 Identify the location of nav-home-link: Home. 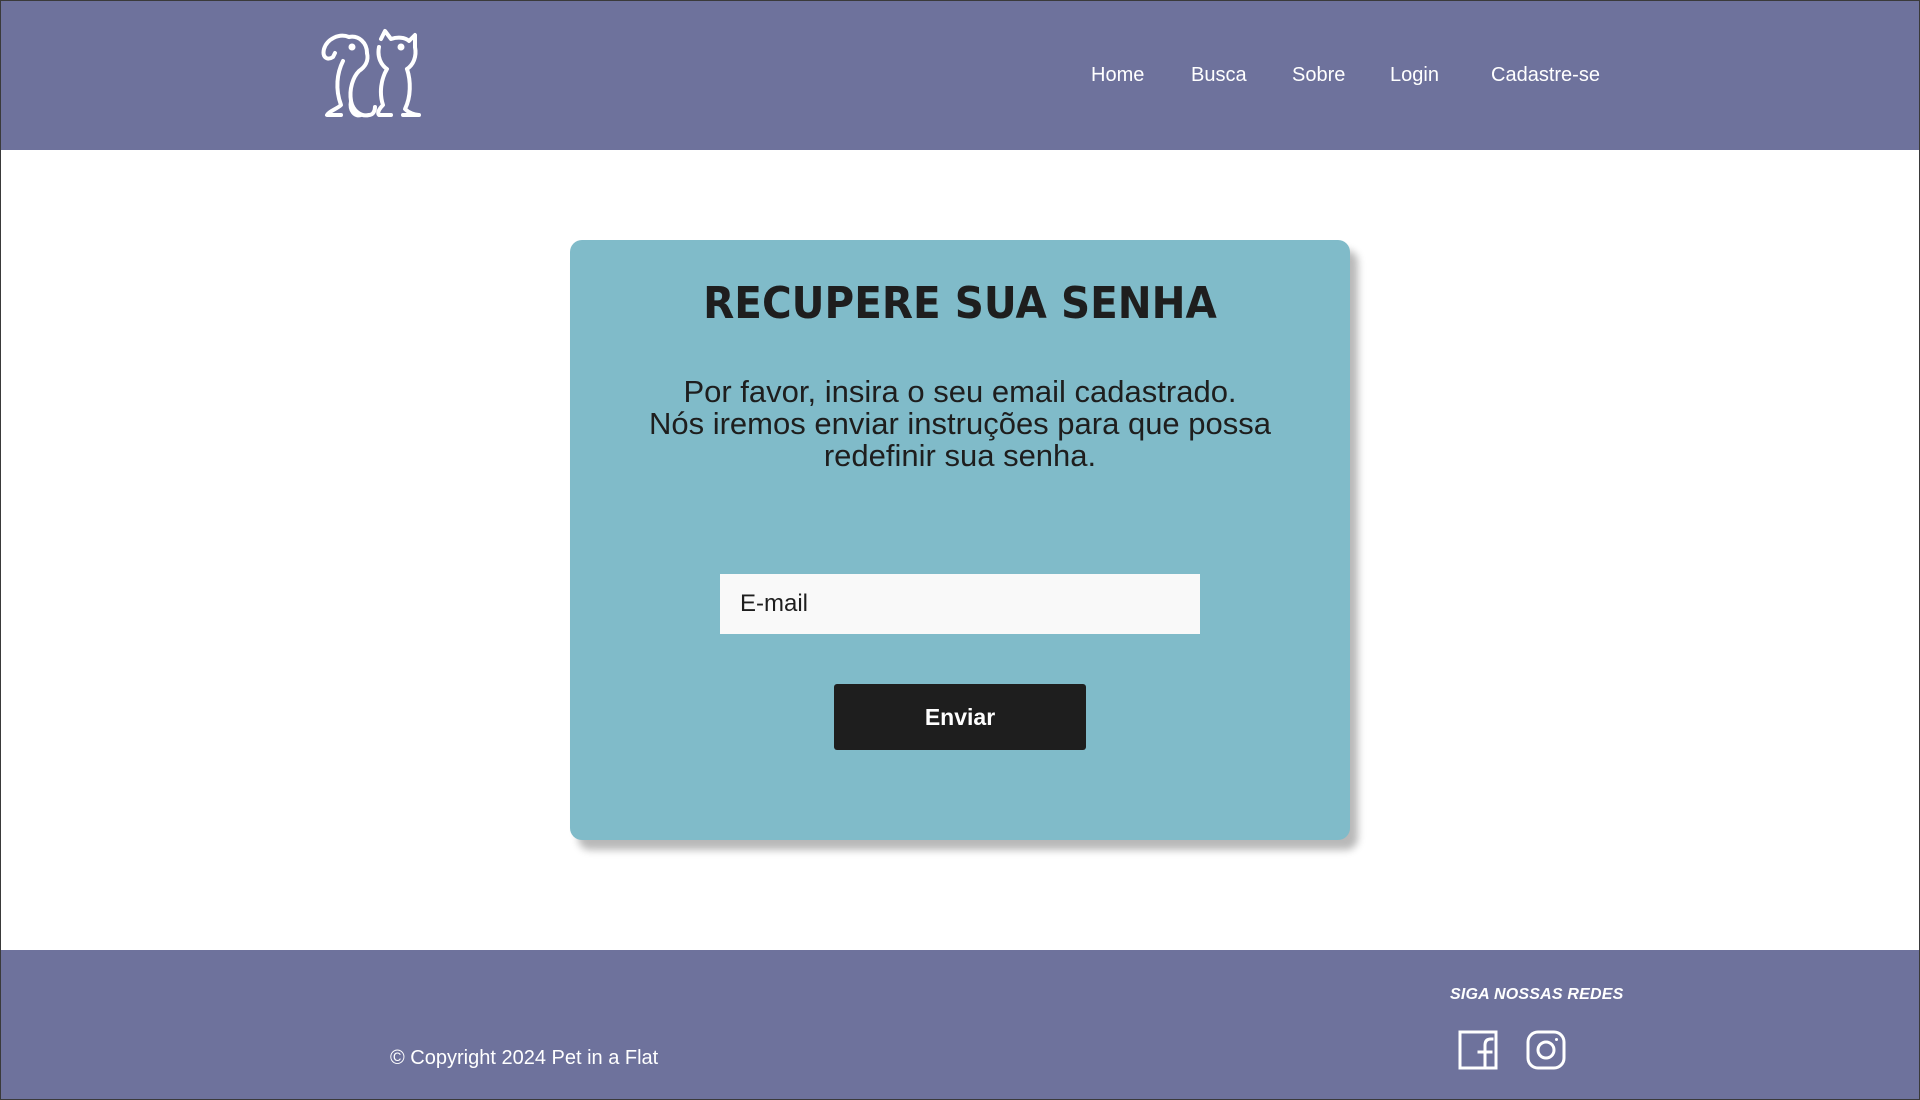
(1117, 75).